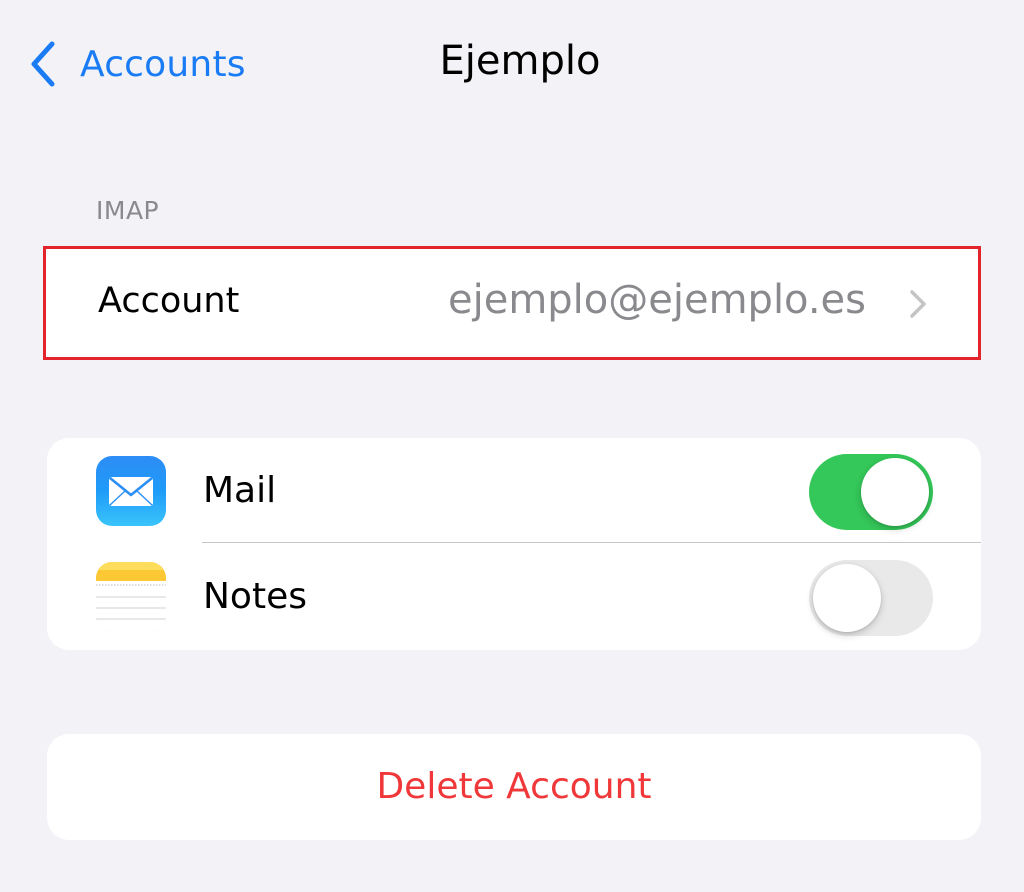 The image size is (1024, 892). I want to click on page-title: Ejemplo, so click(520, 61).